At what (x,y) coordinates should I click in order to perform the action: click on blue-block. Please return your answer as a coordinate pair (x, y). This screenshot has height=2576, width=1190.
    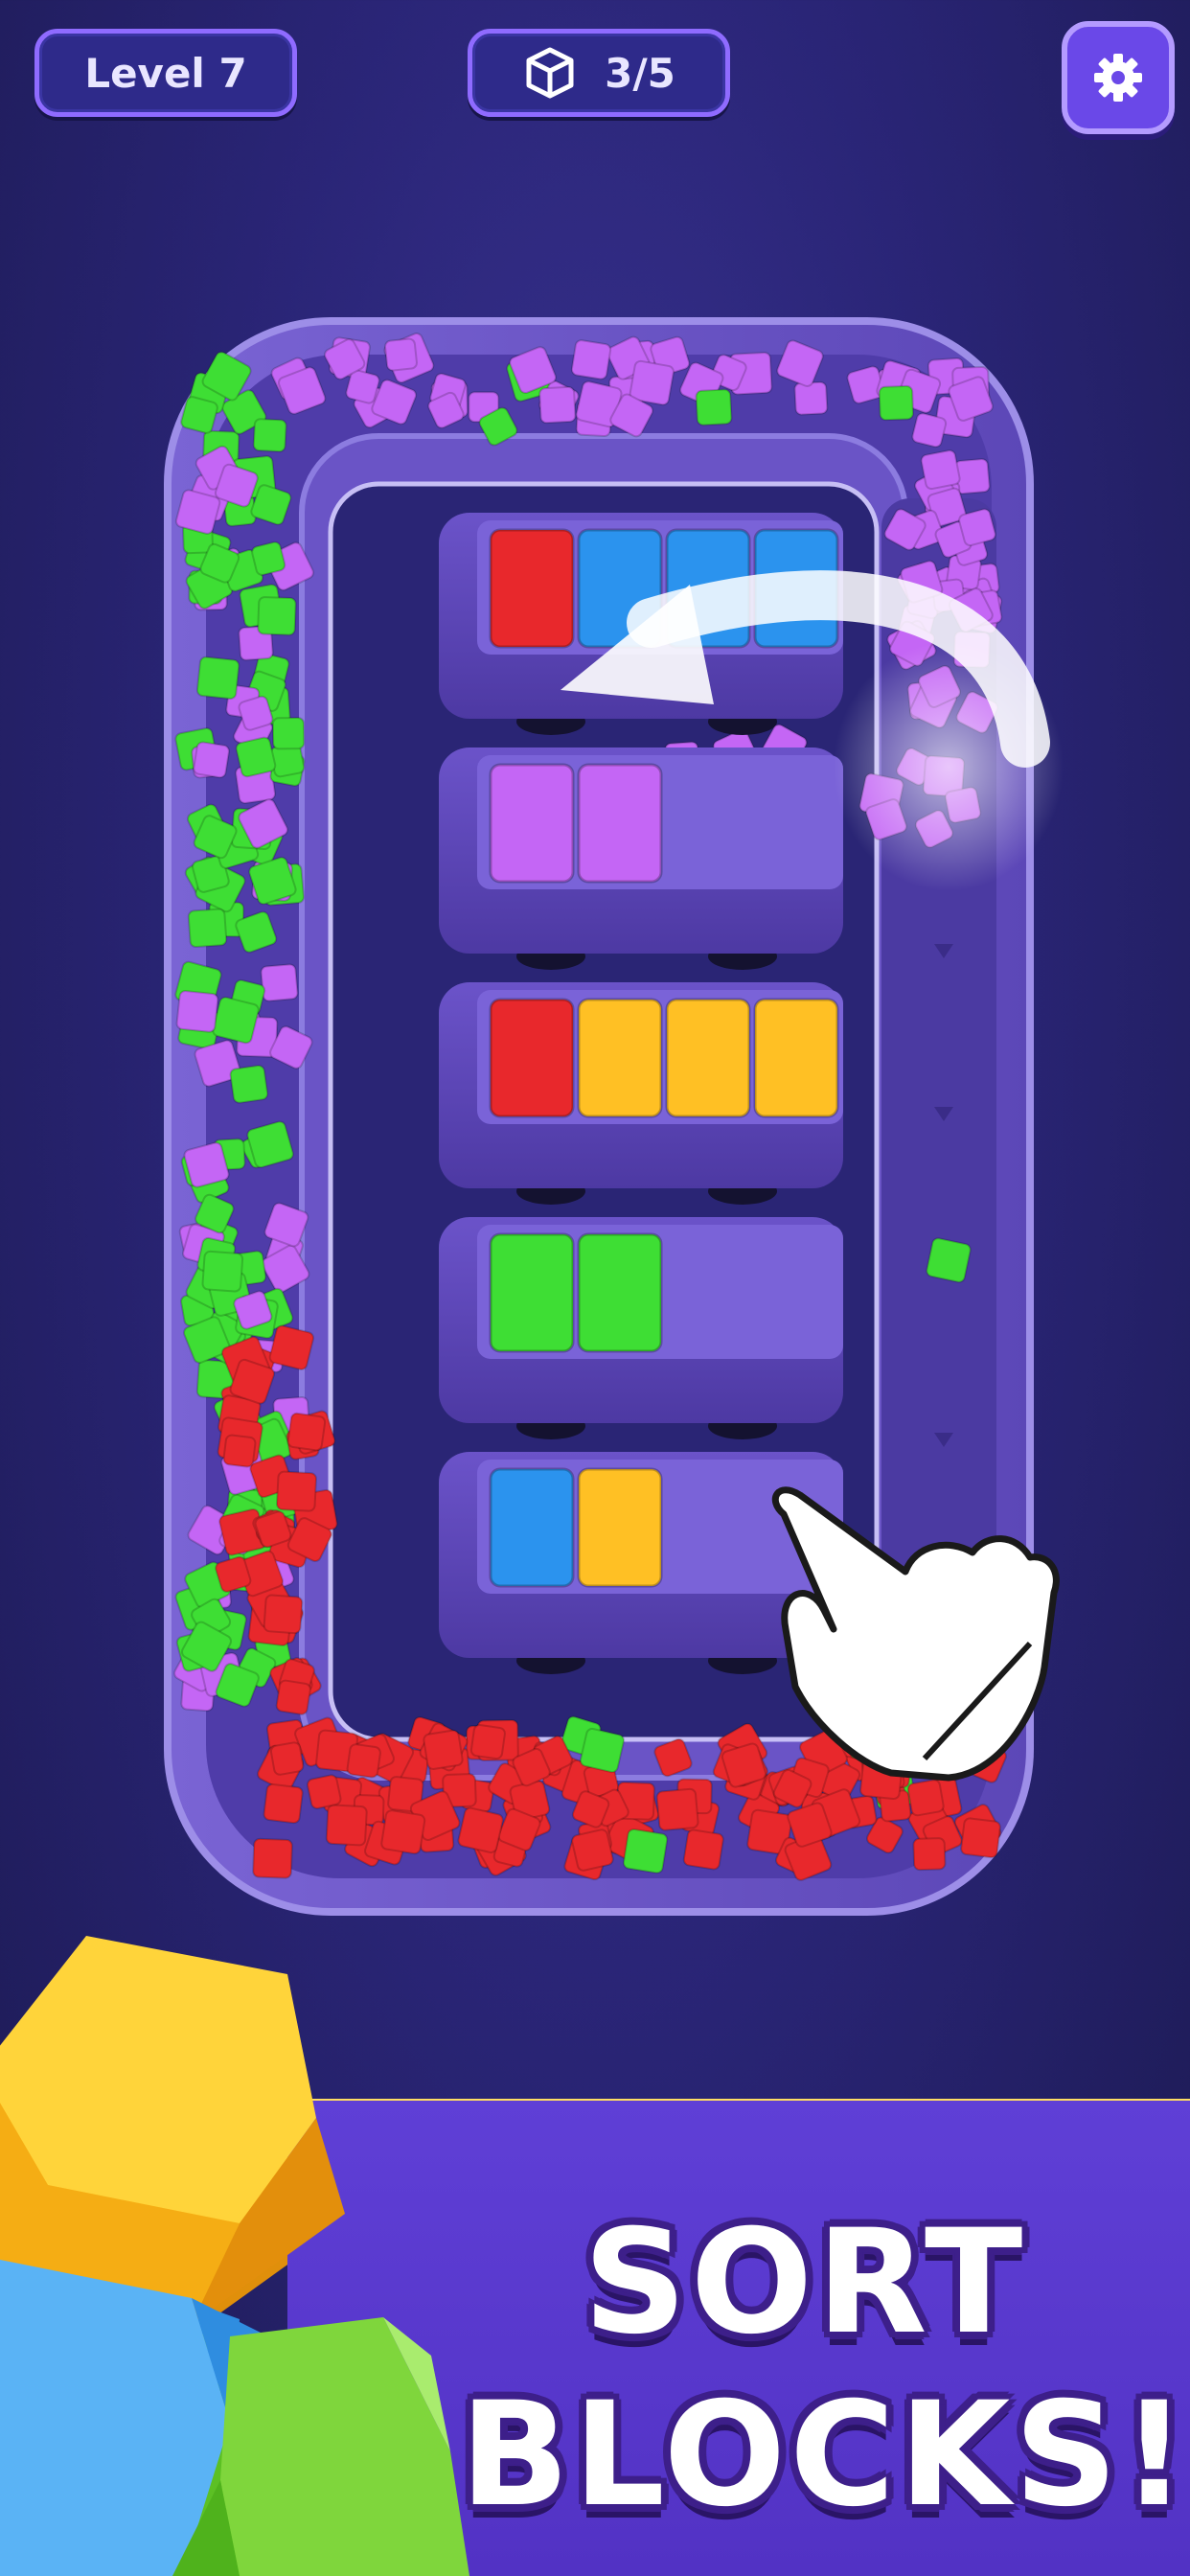
    Looking at the image, I should click on (532, 1527).